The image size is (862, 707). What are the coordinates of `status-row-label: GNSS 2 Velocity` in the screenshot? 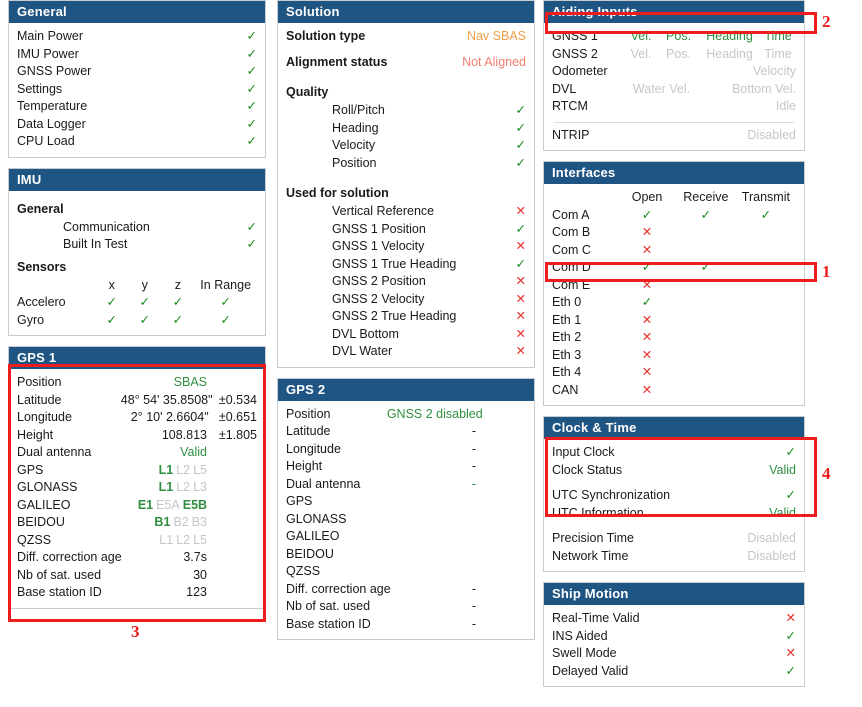 It's located at (378, 298).